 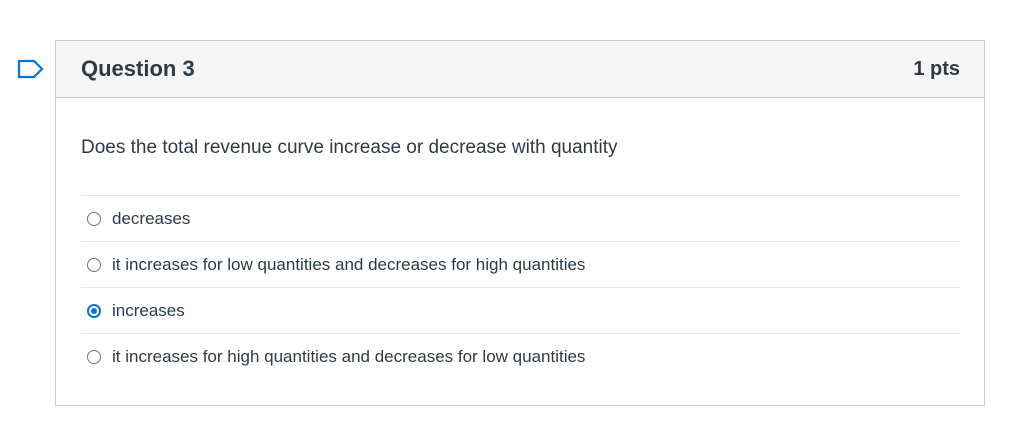 What do you see at coordinates (148, 311) in the screenshot?
I see `answer-label: increases` at bounding box center [148, 311].